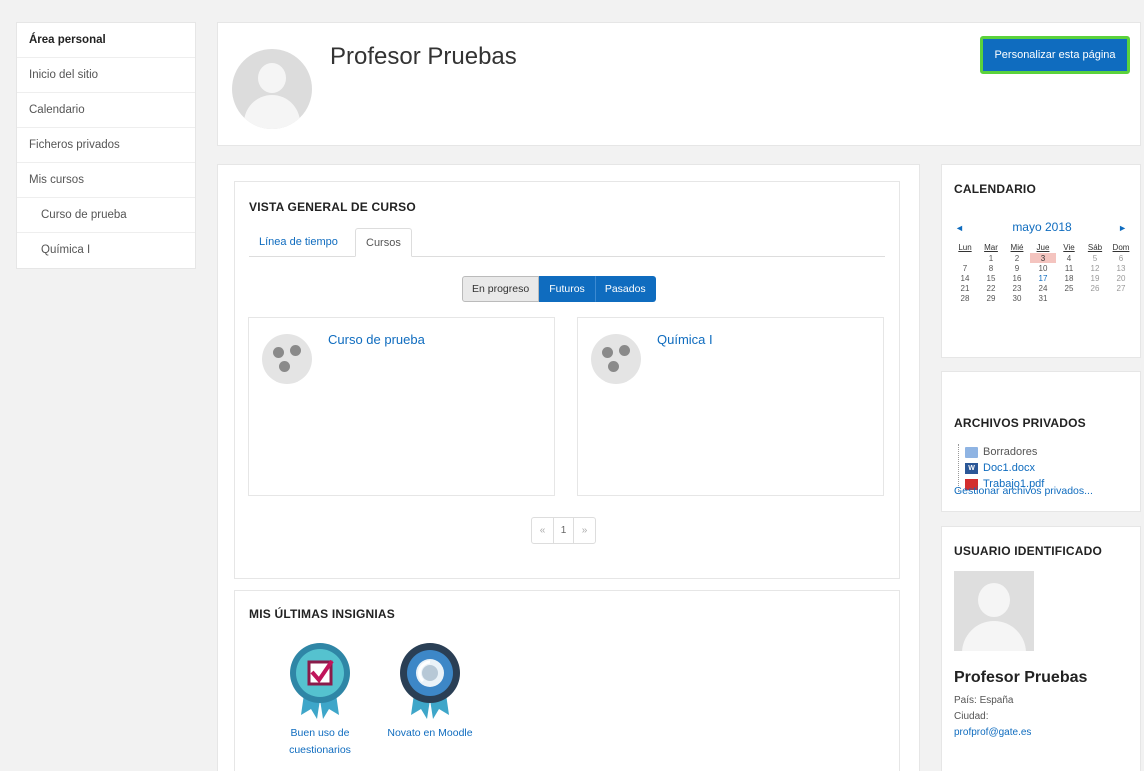  I want to click on private-files-title: ARCHIVOS PRIVADOS, so click(1020, 423).